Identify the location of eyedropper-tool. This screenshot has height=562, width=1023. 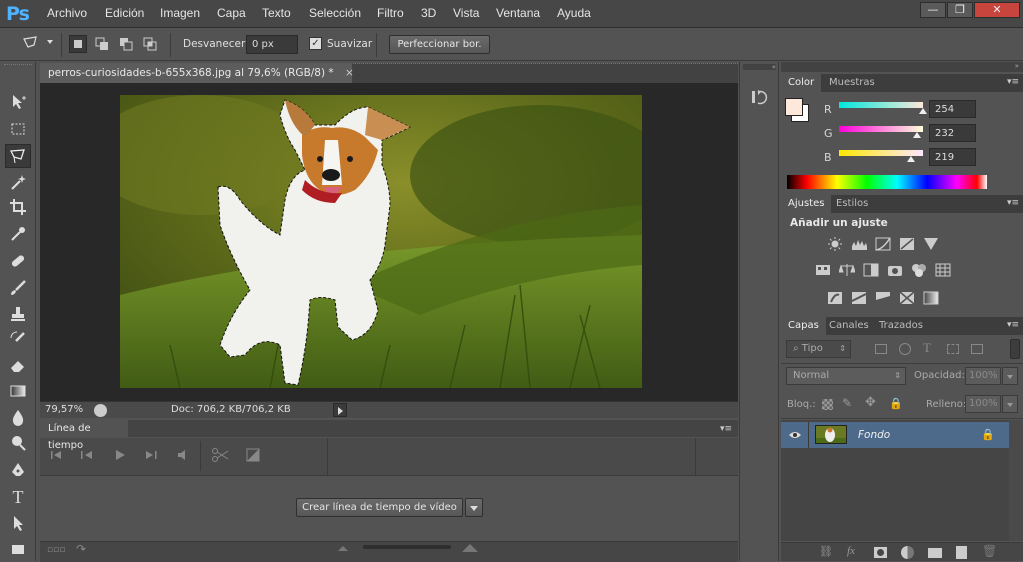
(18, 234).